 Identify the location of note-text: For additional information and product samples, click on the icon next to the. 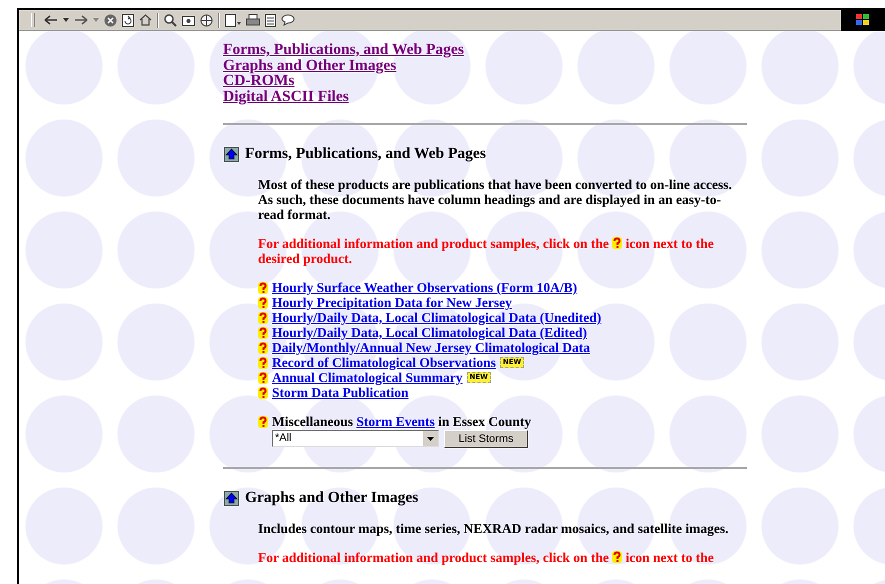
(486, 557).